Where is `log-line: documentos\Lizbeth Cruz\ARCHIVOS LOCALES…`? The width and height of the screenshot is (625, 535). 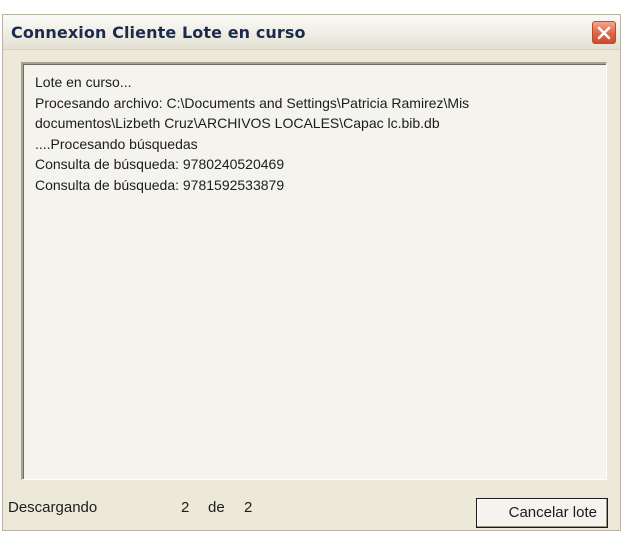
log-line: documentos\Lizbeth Cruz\ARCHIVOS LOCALES… is located at coordinates (237, 123).